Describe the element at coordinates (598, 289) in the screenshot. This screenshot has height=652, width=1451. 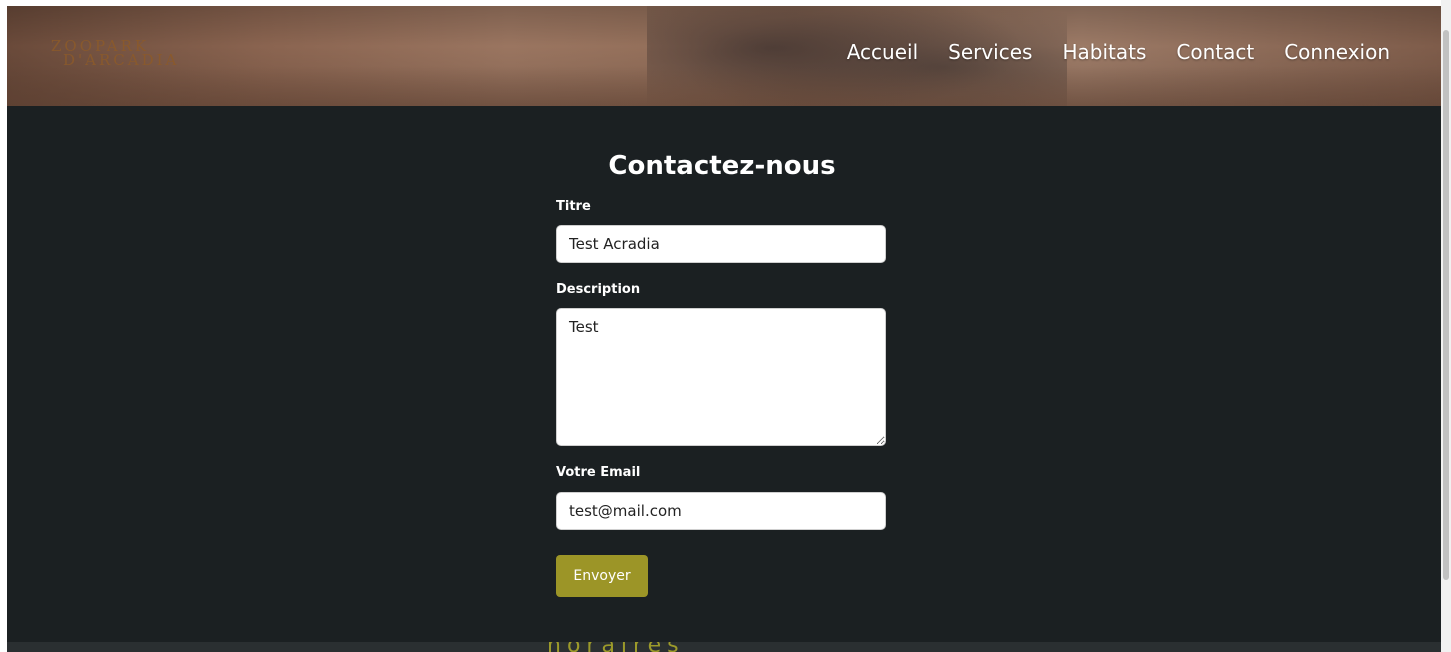
I see `description-label: Description` at that location.